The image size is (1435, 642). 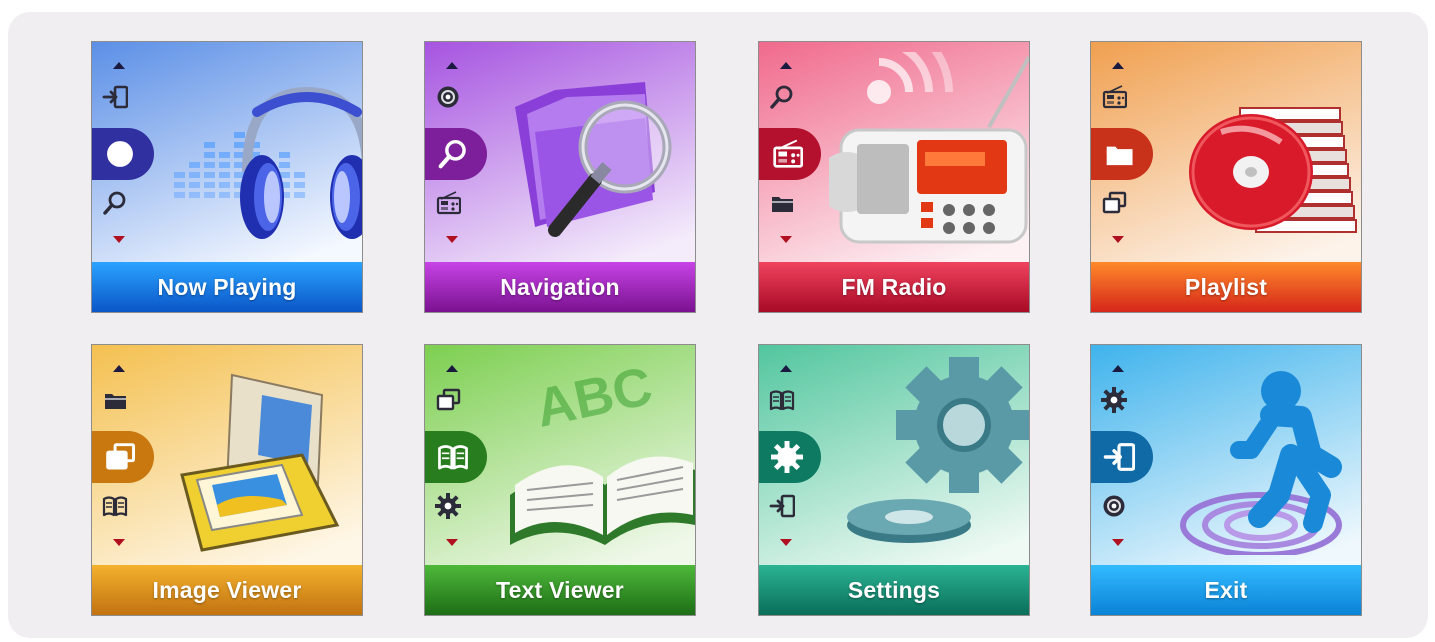 I want to click on menu-tile-text-viewer: ABC Text Viewer, so click(x=560, y=480).